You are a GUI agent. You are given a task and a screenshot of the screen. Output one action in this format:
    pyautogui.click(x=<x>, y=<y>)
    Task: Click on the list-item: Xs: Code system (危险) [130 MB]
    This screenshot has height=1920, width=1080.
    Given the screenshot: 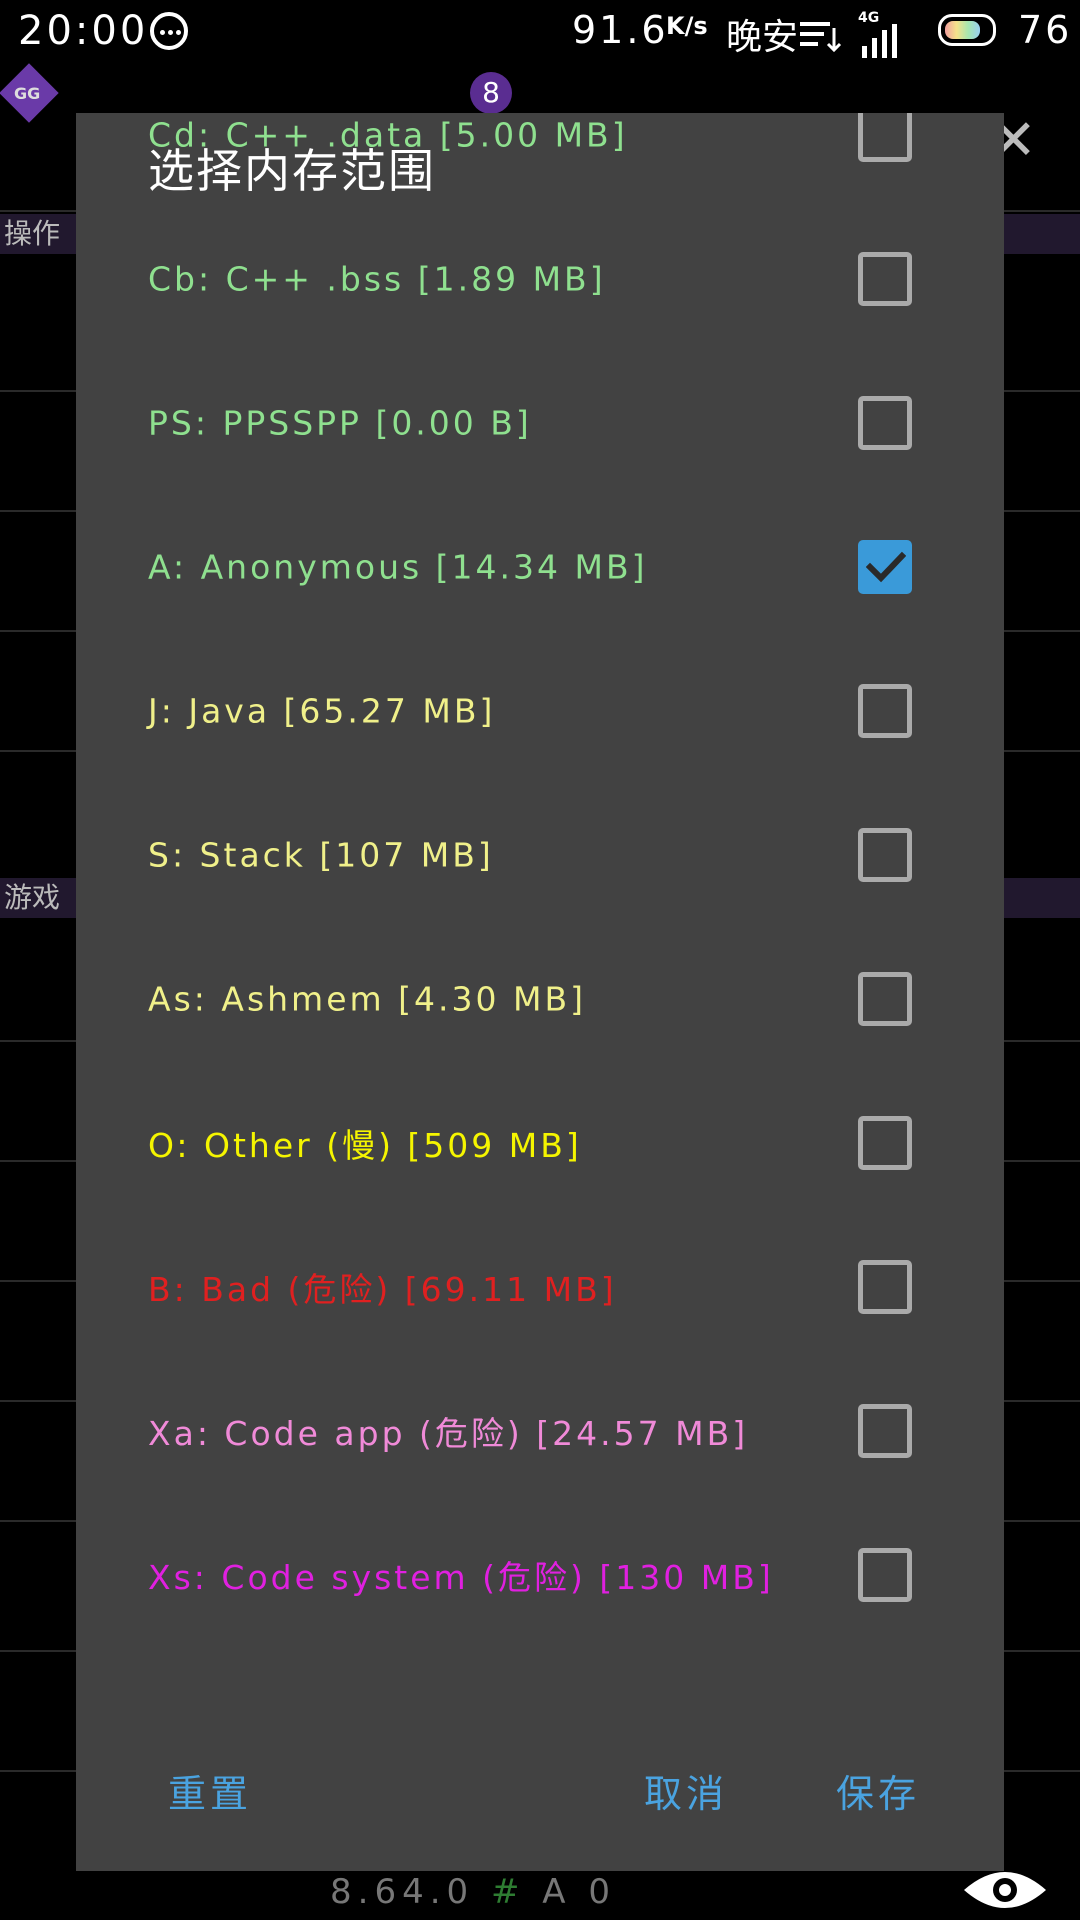 What is the action you would take?
    pyautogui.click(x=540, y=1575)
    